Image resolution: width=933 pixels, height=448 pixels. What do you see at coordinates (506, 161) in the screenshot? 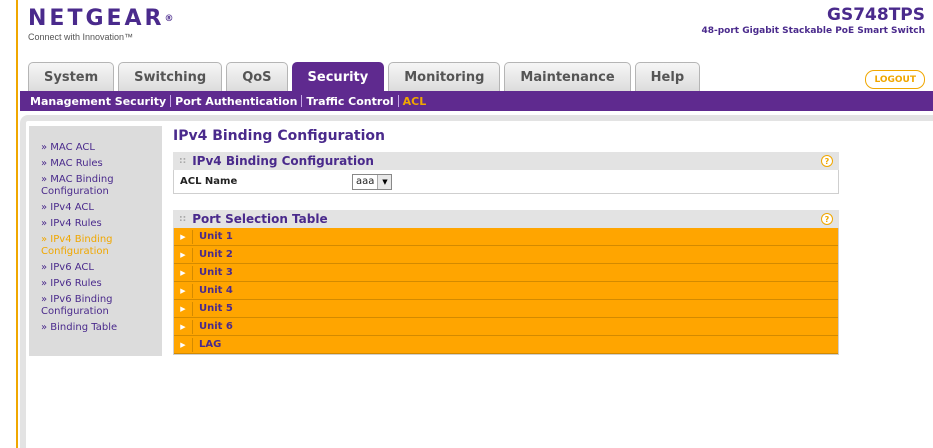
I see `binding-panel-header: :: IPv4 Binding Configuration ?` at bounding box center [506, 161].